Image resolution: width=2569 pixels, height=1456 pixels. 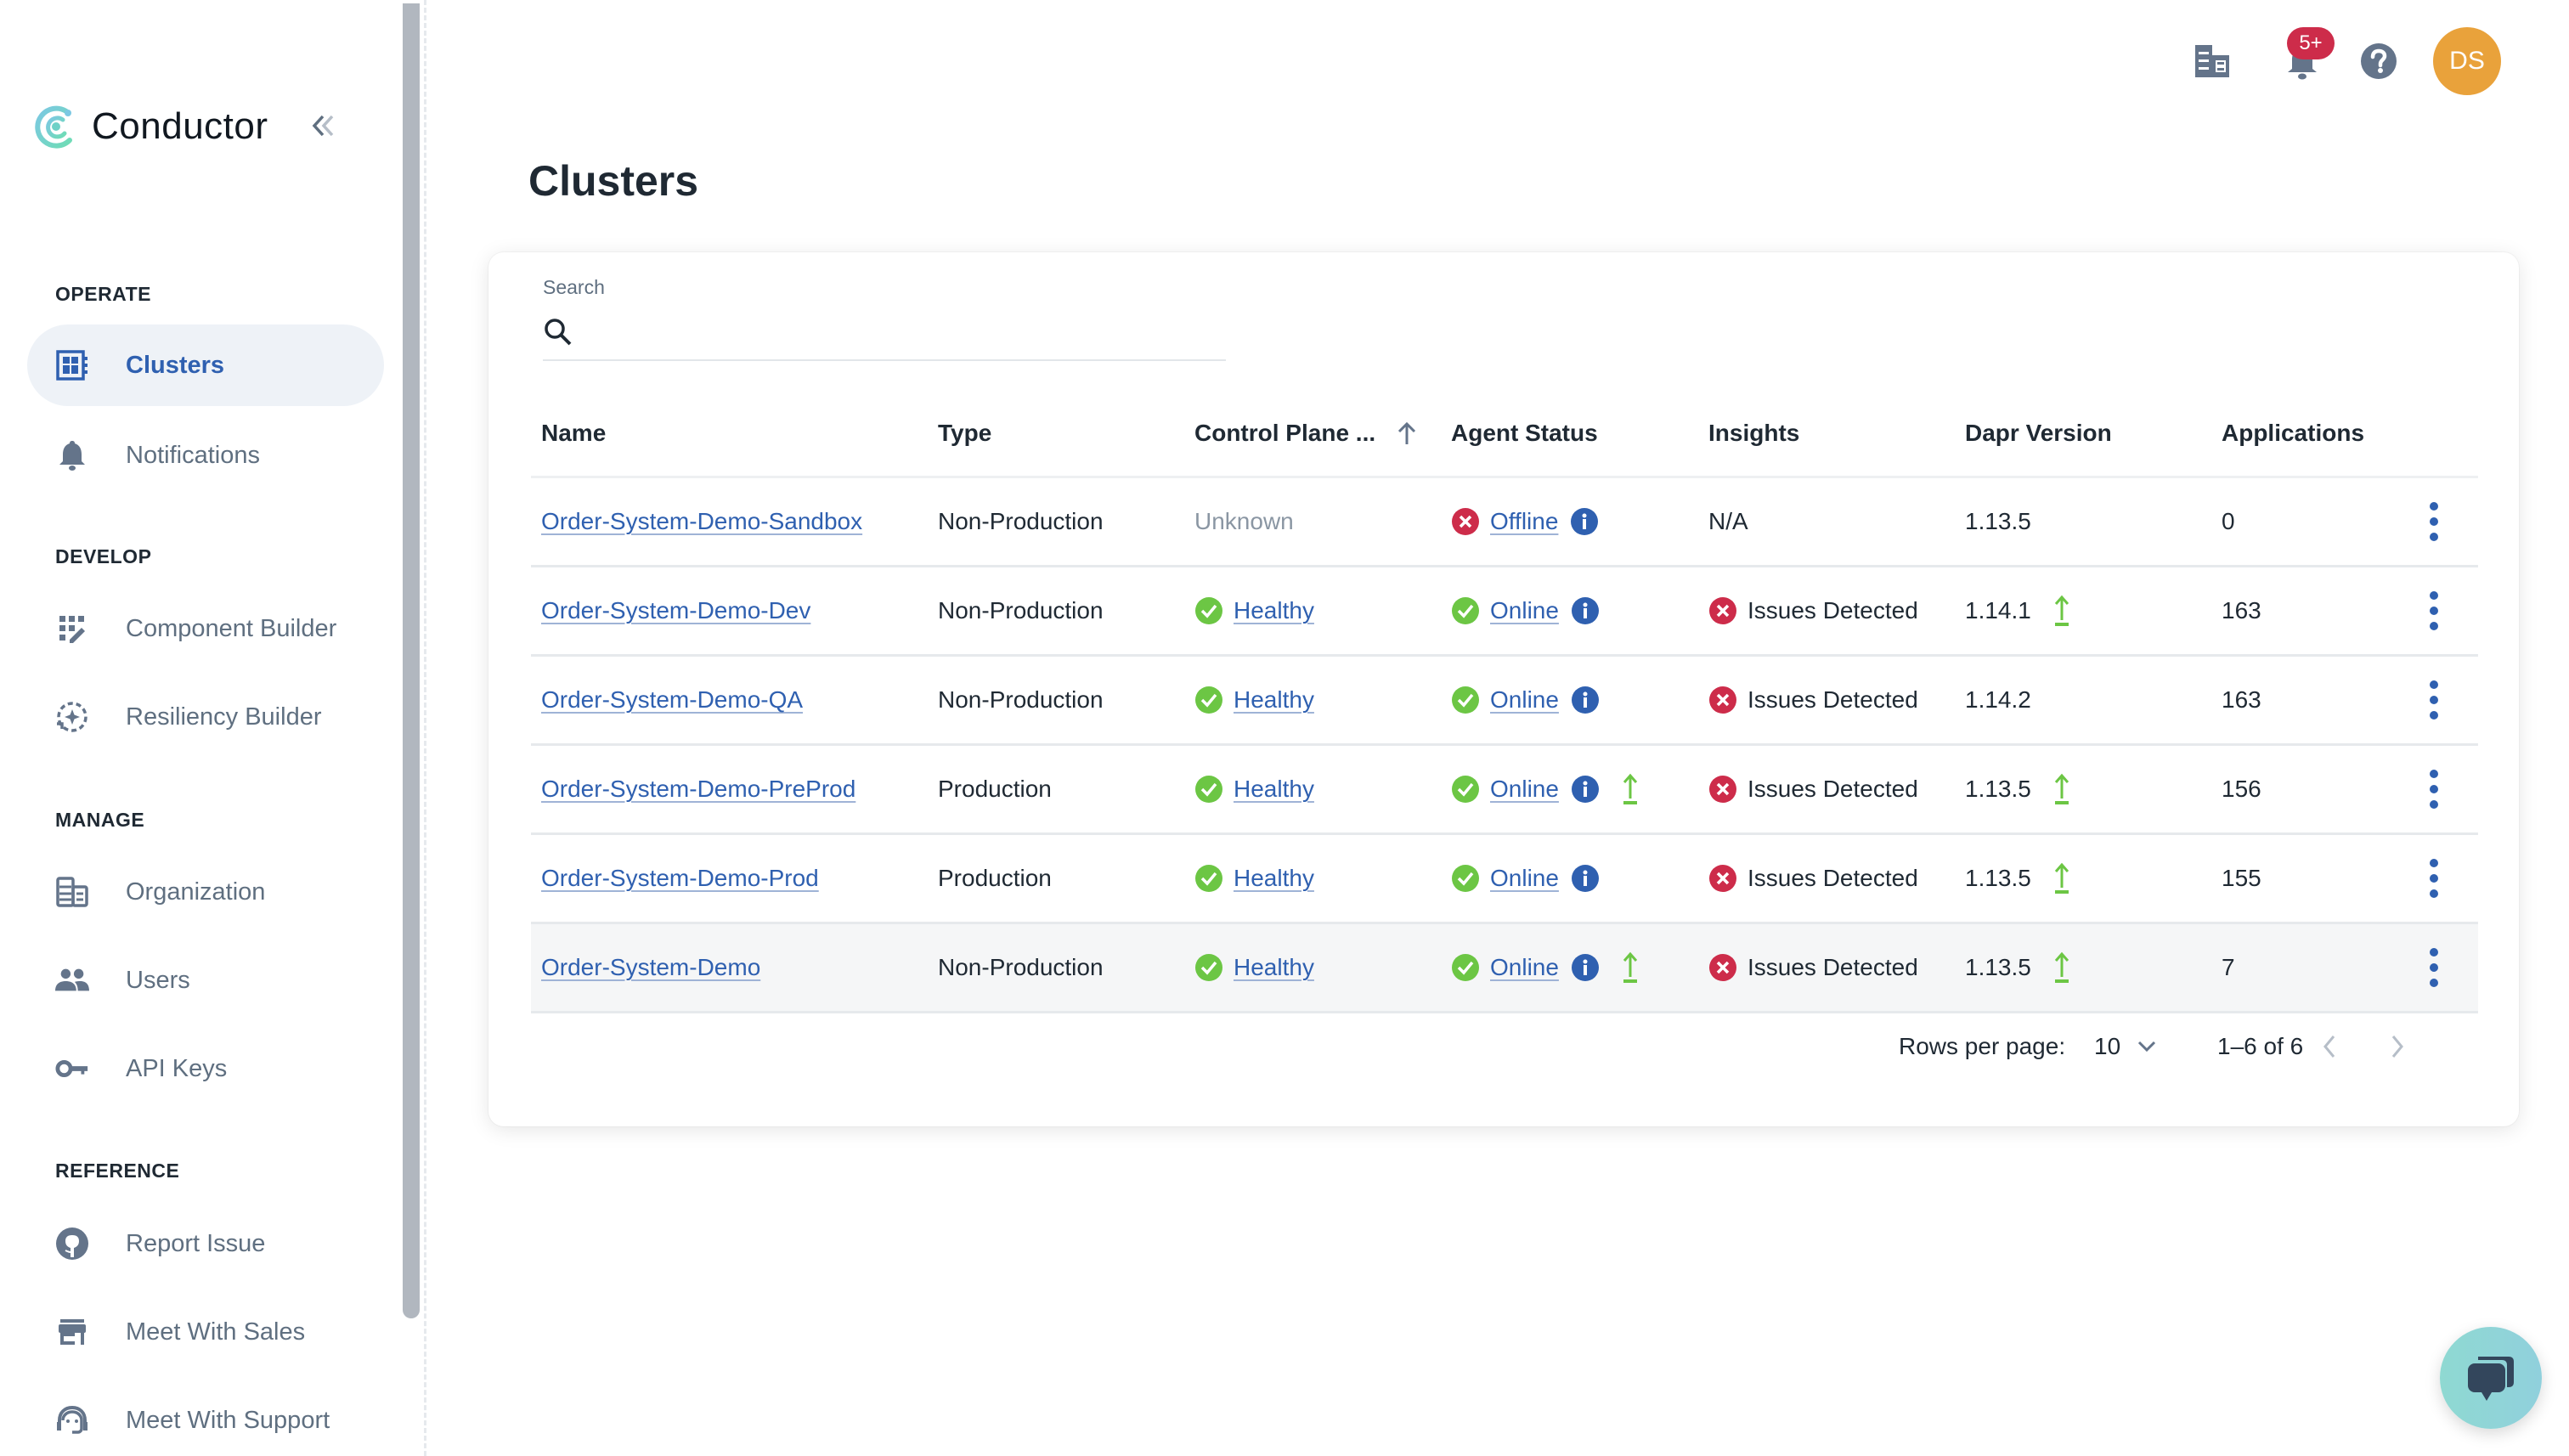 What do you see at coordinates (965, 433) in the screenshot?
I see `column-header-type: Type` at bounding box center [965, 433].